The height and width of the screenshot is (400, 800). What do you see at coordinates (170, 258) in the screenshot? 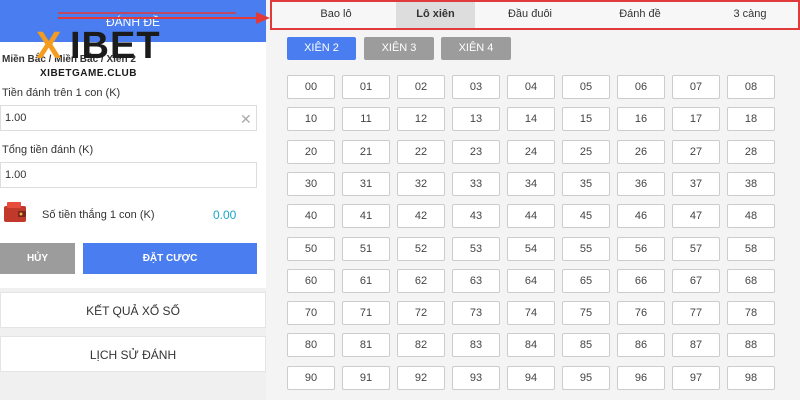
I see `place-bet-button: ĐẶT CƯỢC` at bounding box center [170, 258].